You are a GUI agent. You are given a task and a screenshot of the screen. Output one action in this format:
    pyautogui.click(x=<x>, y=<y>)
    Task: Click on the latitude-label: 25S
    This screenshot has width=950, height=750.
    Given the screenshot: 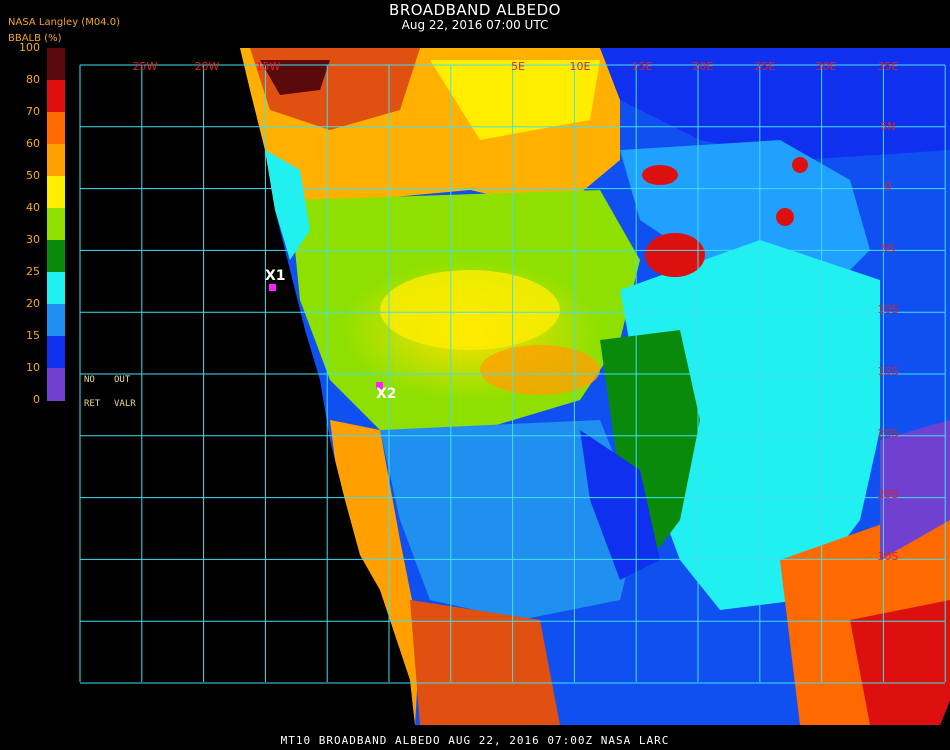 What is the action you would take?
    pyautogui.click(x=888, y=494)
    